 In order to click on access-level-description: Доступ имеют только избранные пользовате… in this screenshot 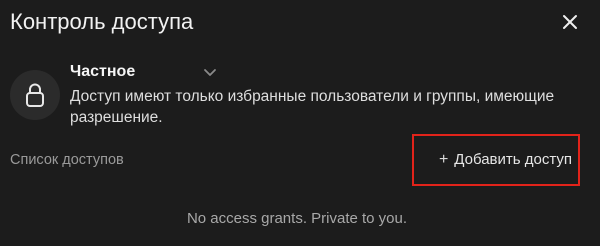, I will do `click(312, 107)`.